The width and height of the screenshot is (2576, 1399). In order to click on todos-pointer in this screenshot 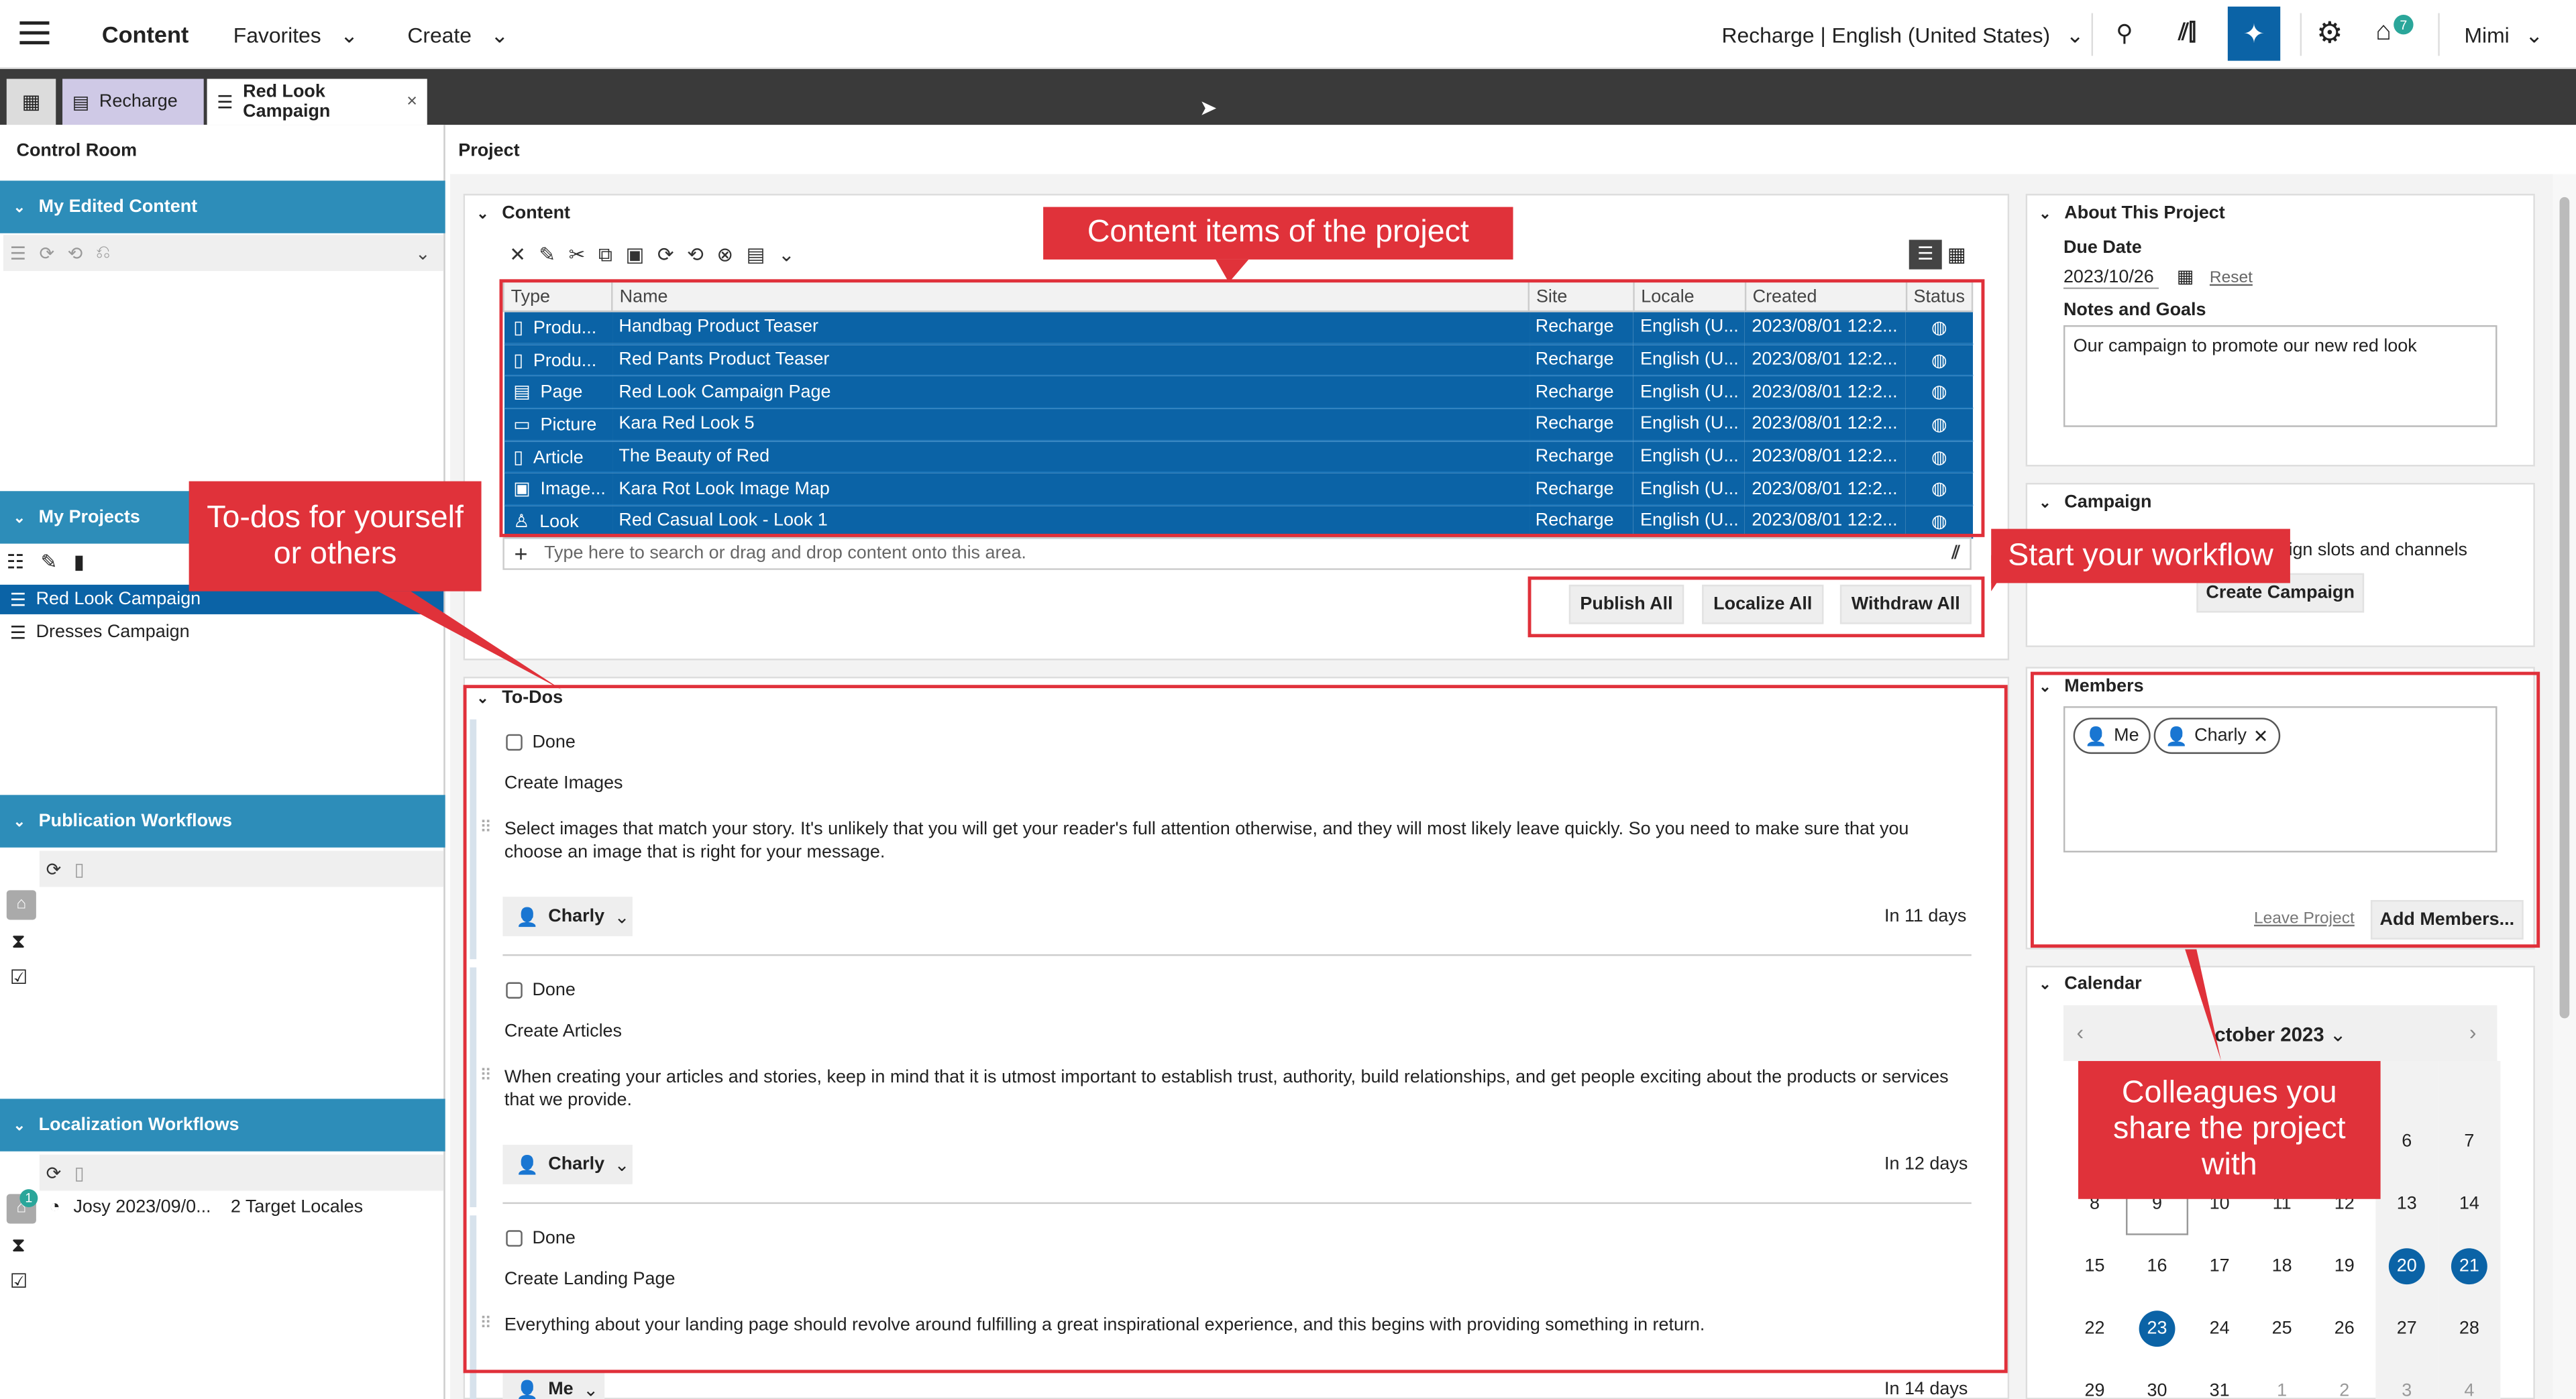, I will do `click(470, 640)`.